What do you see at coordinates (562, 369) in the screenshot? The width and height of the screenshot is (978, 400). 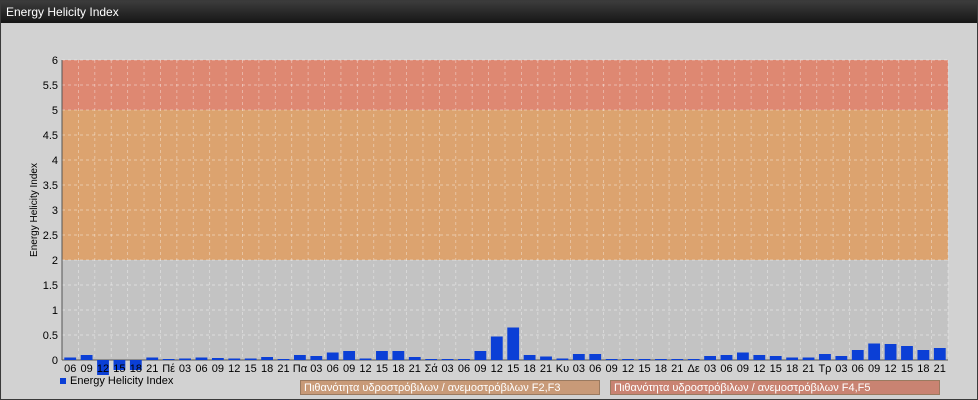 I see `x-tick-label: Κυ` at bounding box center [562, 369].